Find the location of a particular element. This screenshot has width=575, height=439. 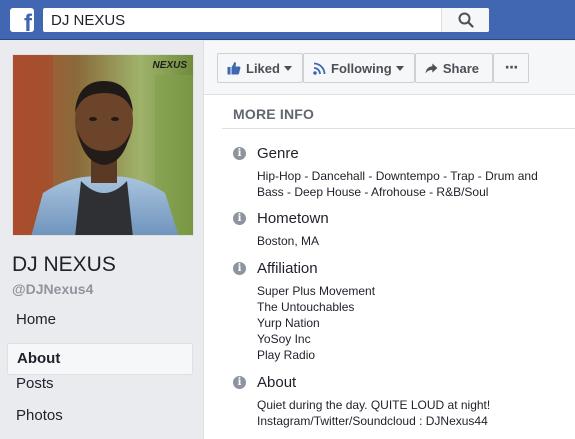

liked-button: Liked is located at coordinates (260, 68).